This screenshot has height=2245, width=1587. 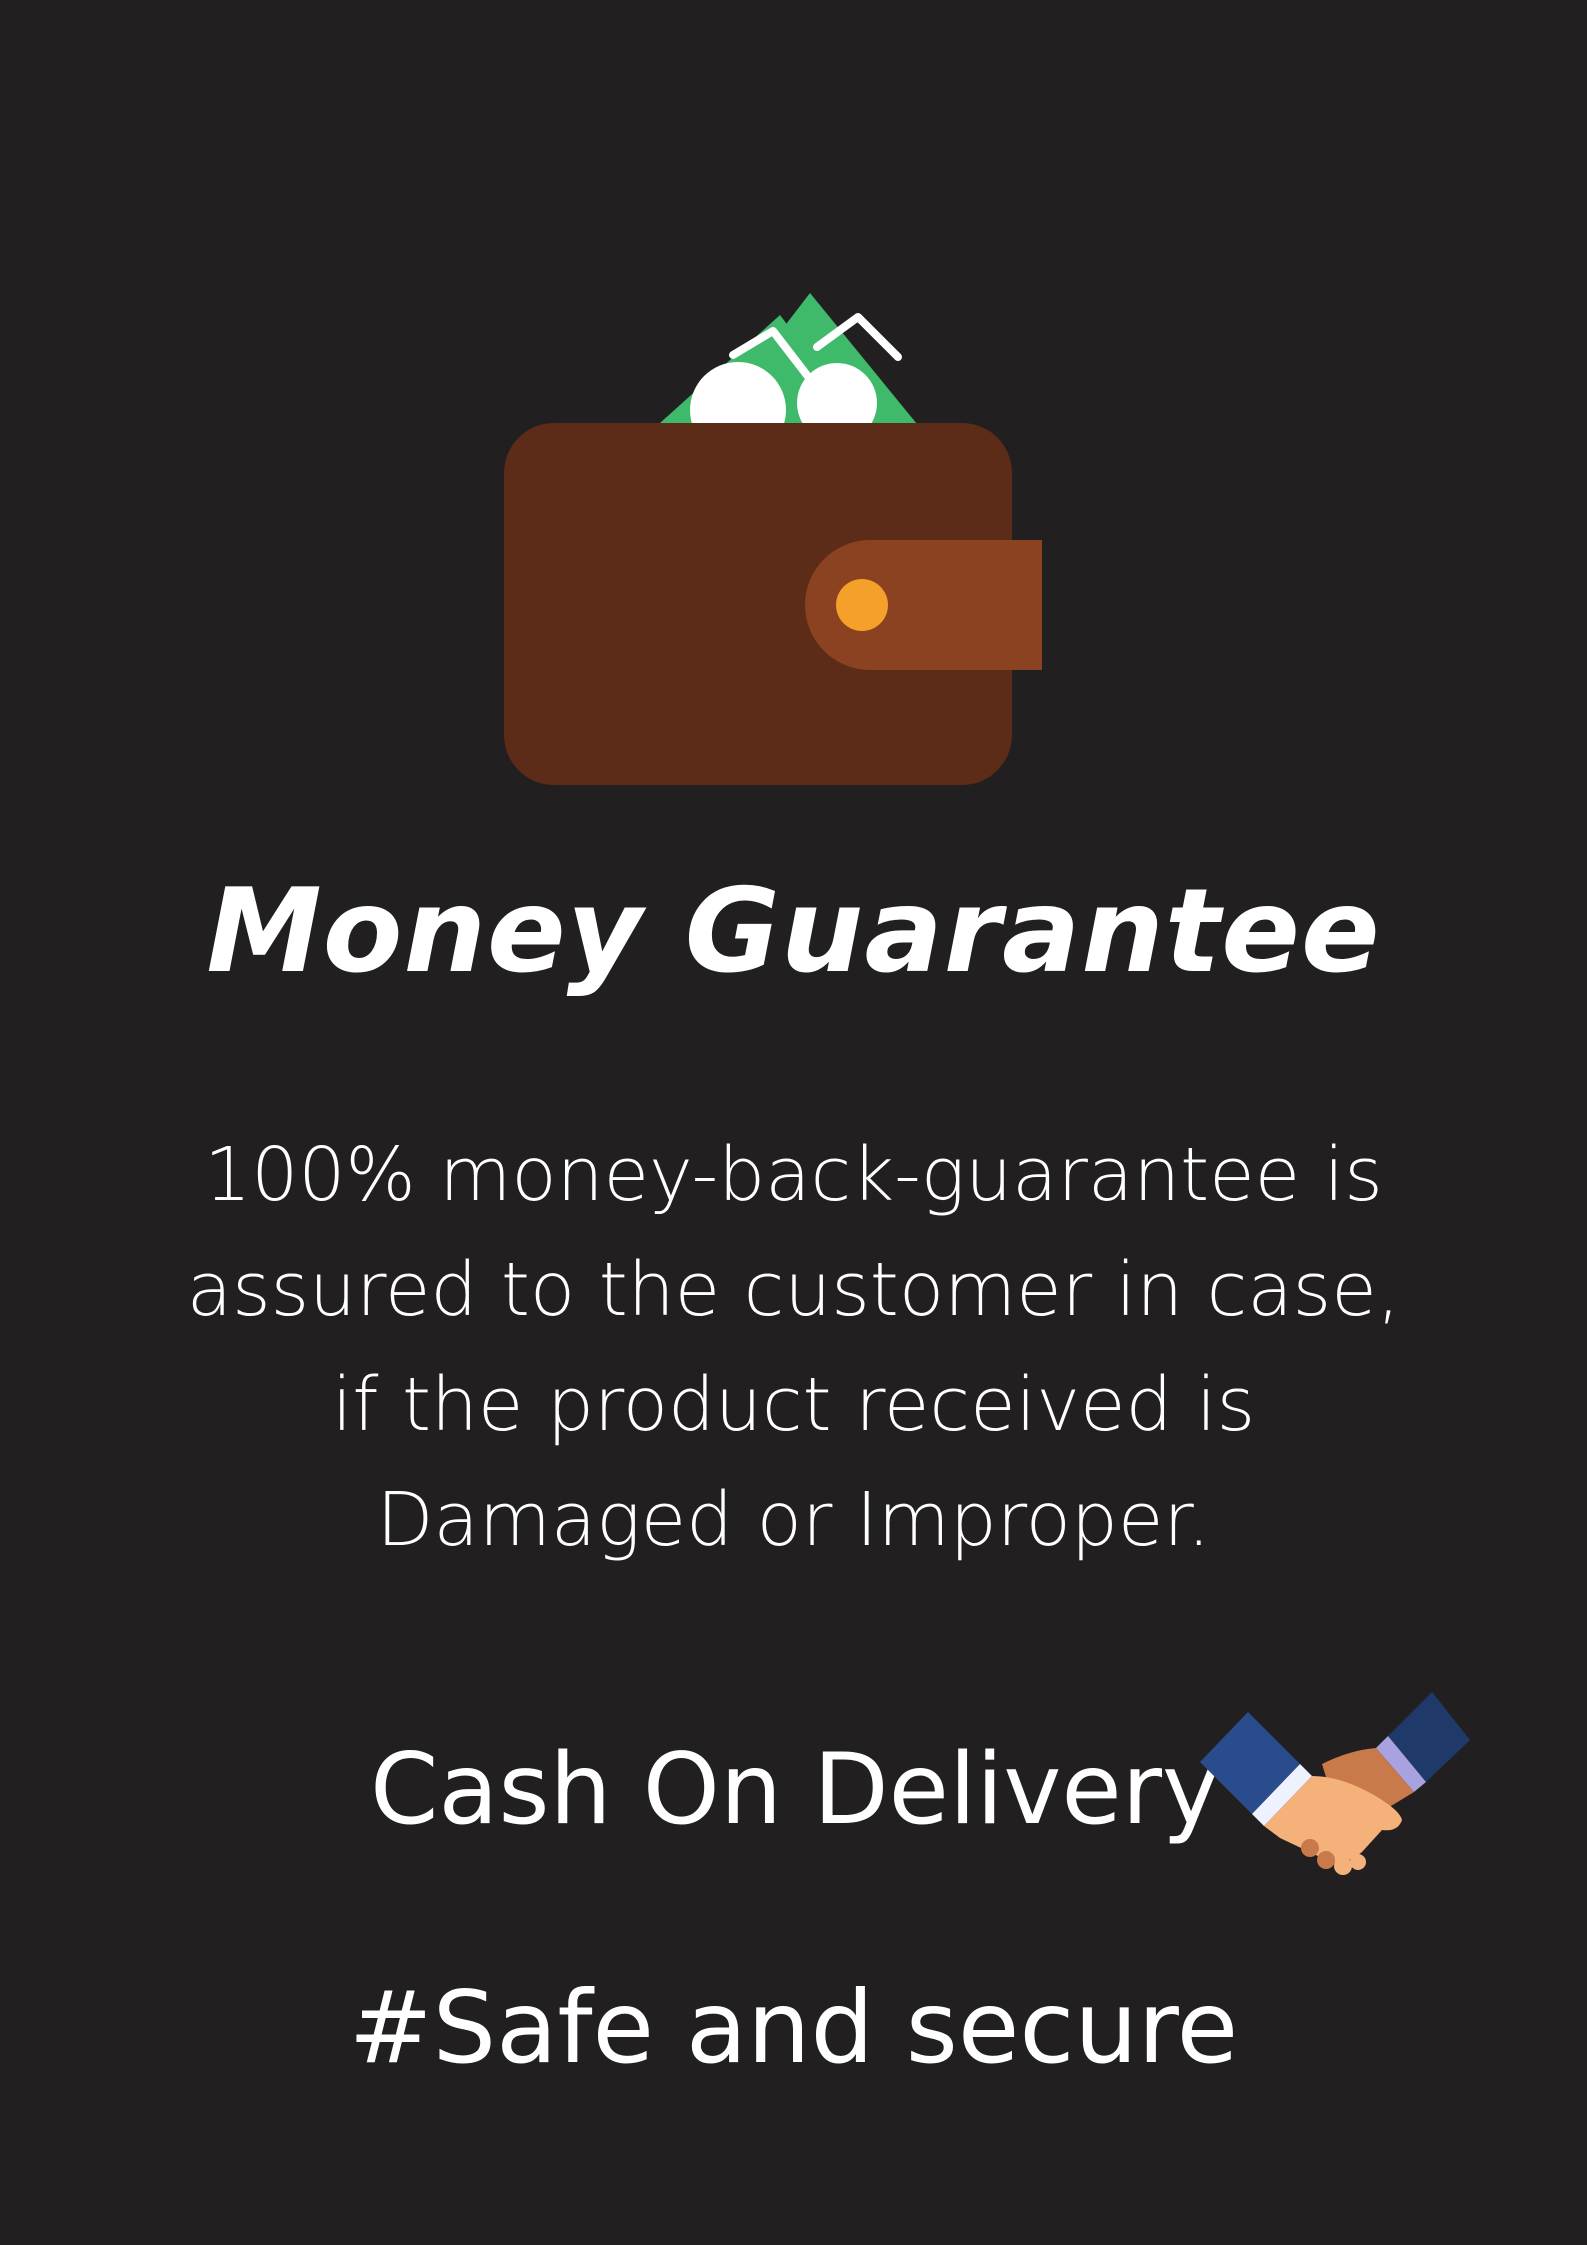 What do you see at coordinates (793, 1290) in the screenshot?
I see `description-line: assured to the customer in case,` at bounding box center [793, 1290].